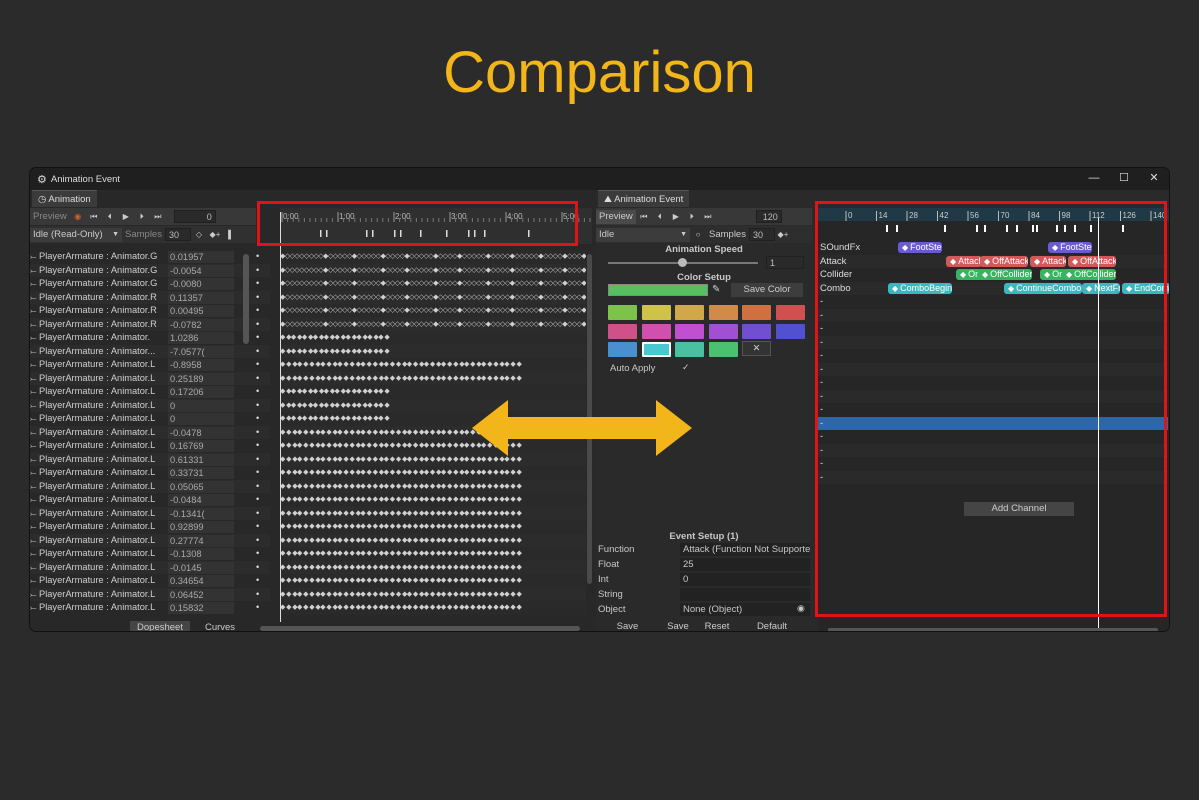  I want to click on property-row: ⤚ PlayerArmature : Animator.L -0.0484 •, so click(150, 500).